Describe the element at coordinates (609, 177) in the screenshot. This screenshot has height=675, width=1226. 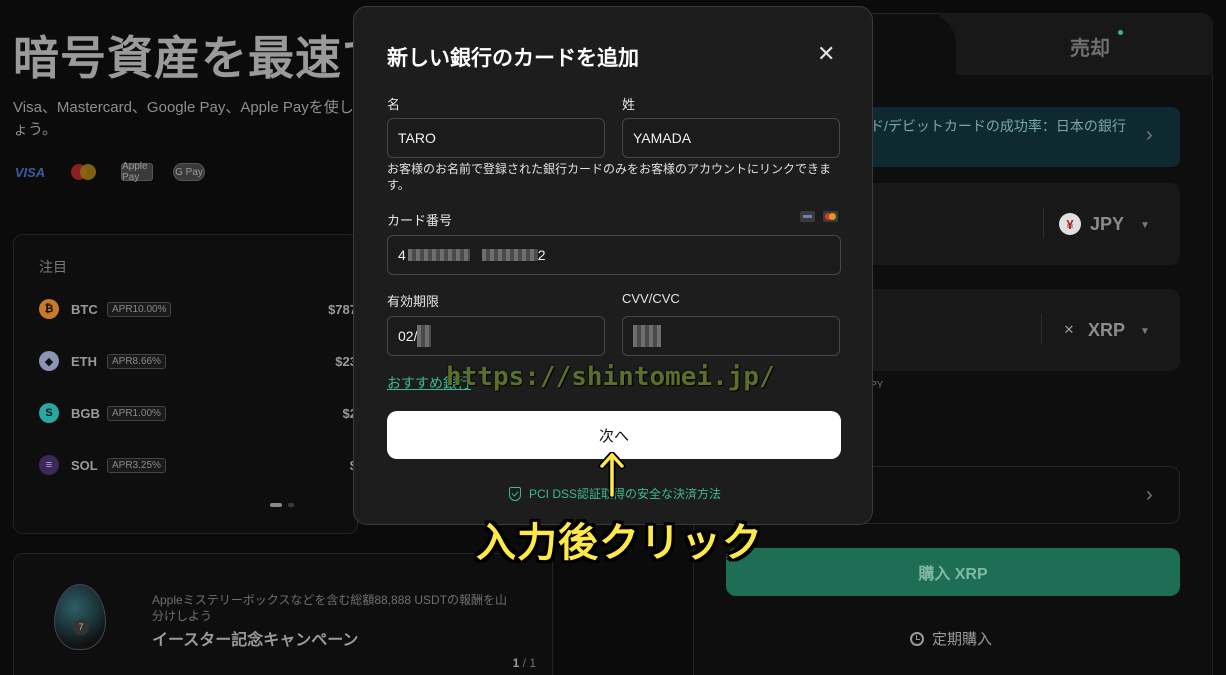
I see `name-hint: お客様のお名前で登録された銀行カードのみをお客様のアカウントにリンクできます。` at that location.